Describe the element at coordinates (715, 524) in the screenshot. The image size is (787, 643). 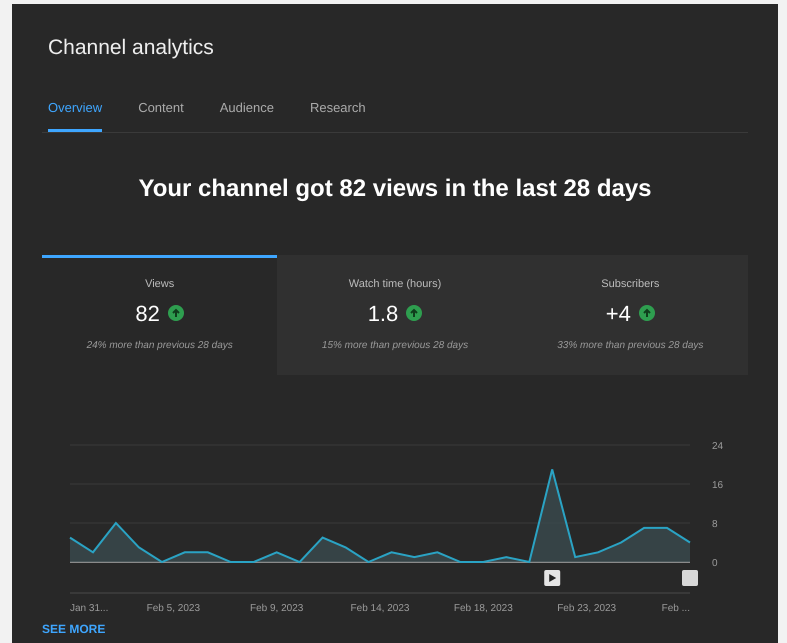
I see `y-axis-label: 8` at that location.